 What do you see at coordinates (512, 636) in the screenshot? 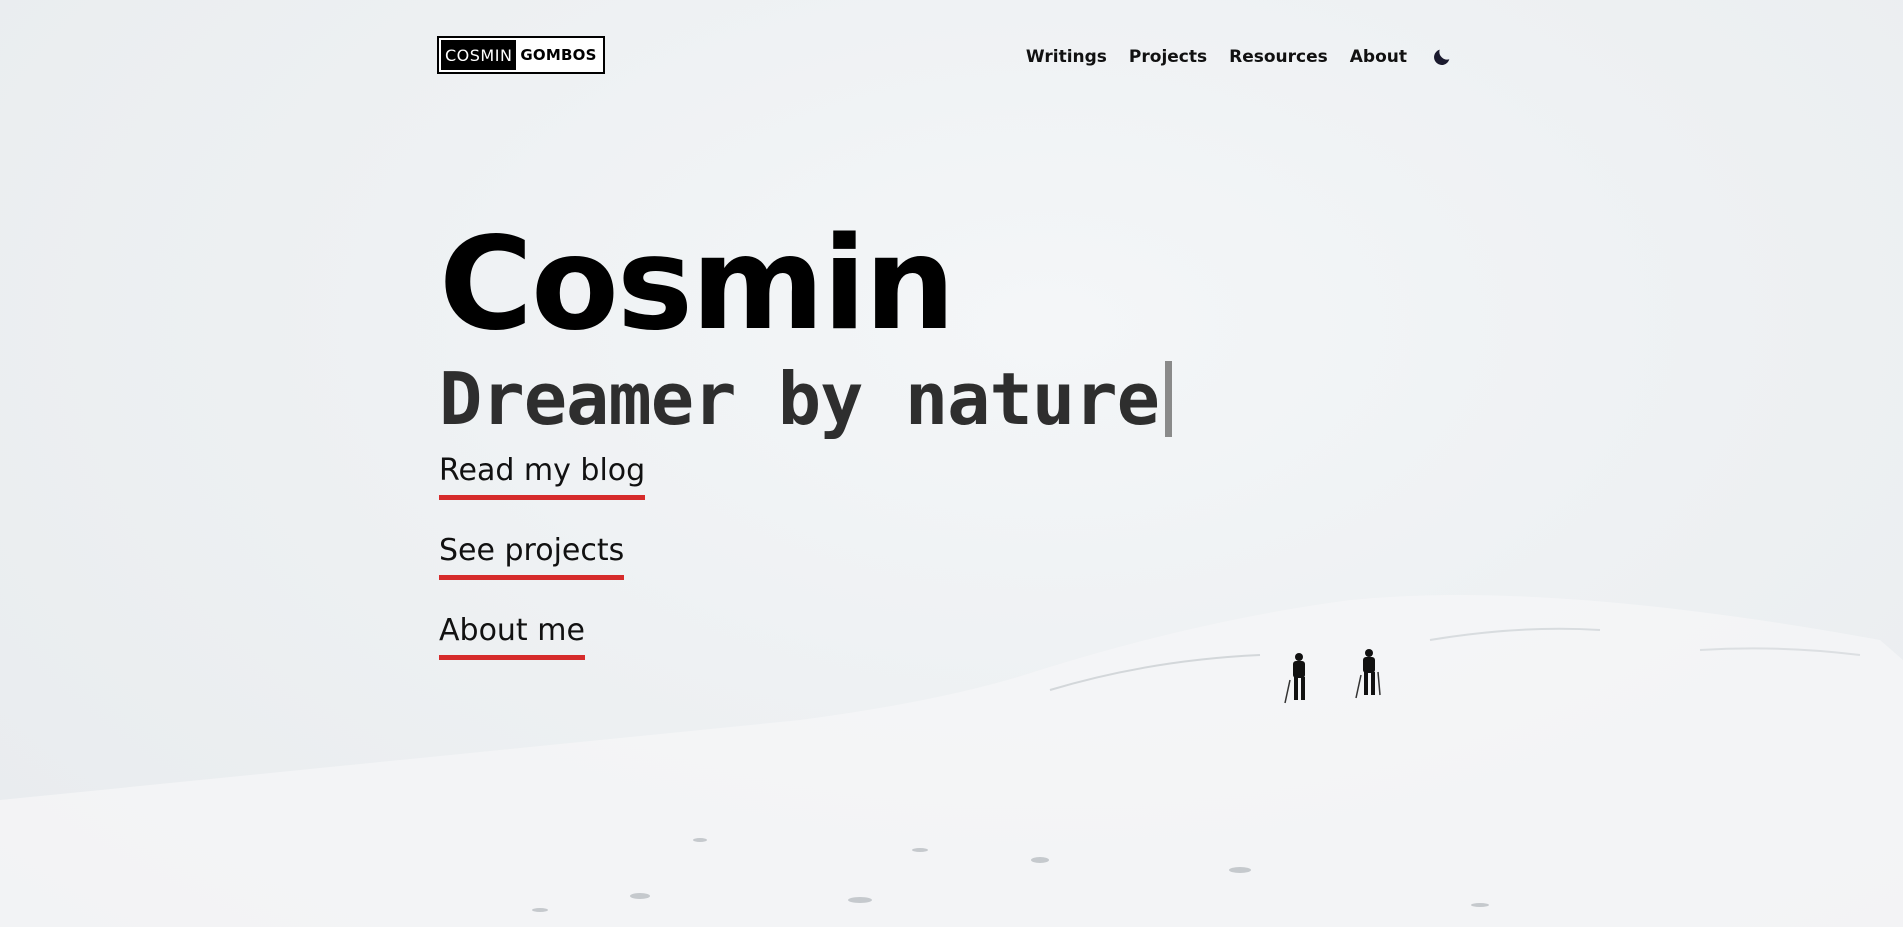
I see `about-me-link: About me` at bounding box center [512, 636].